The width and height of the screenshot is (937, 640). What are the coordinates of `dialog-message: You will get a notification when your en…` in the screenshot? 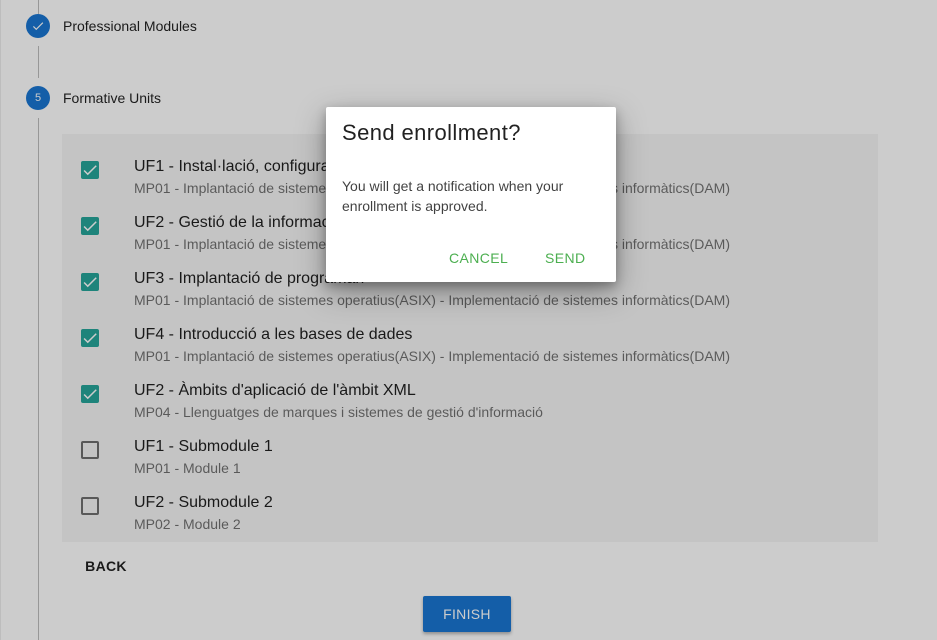 It's located at (453, 196).